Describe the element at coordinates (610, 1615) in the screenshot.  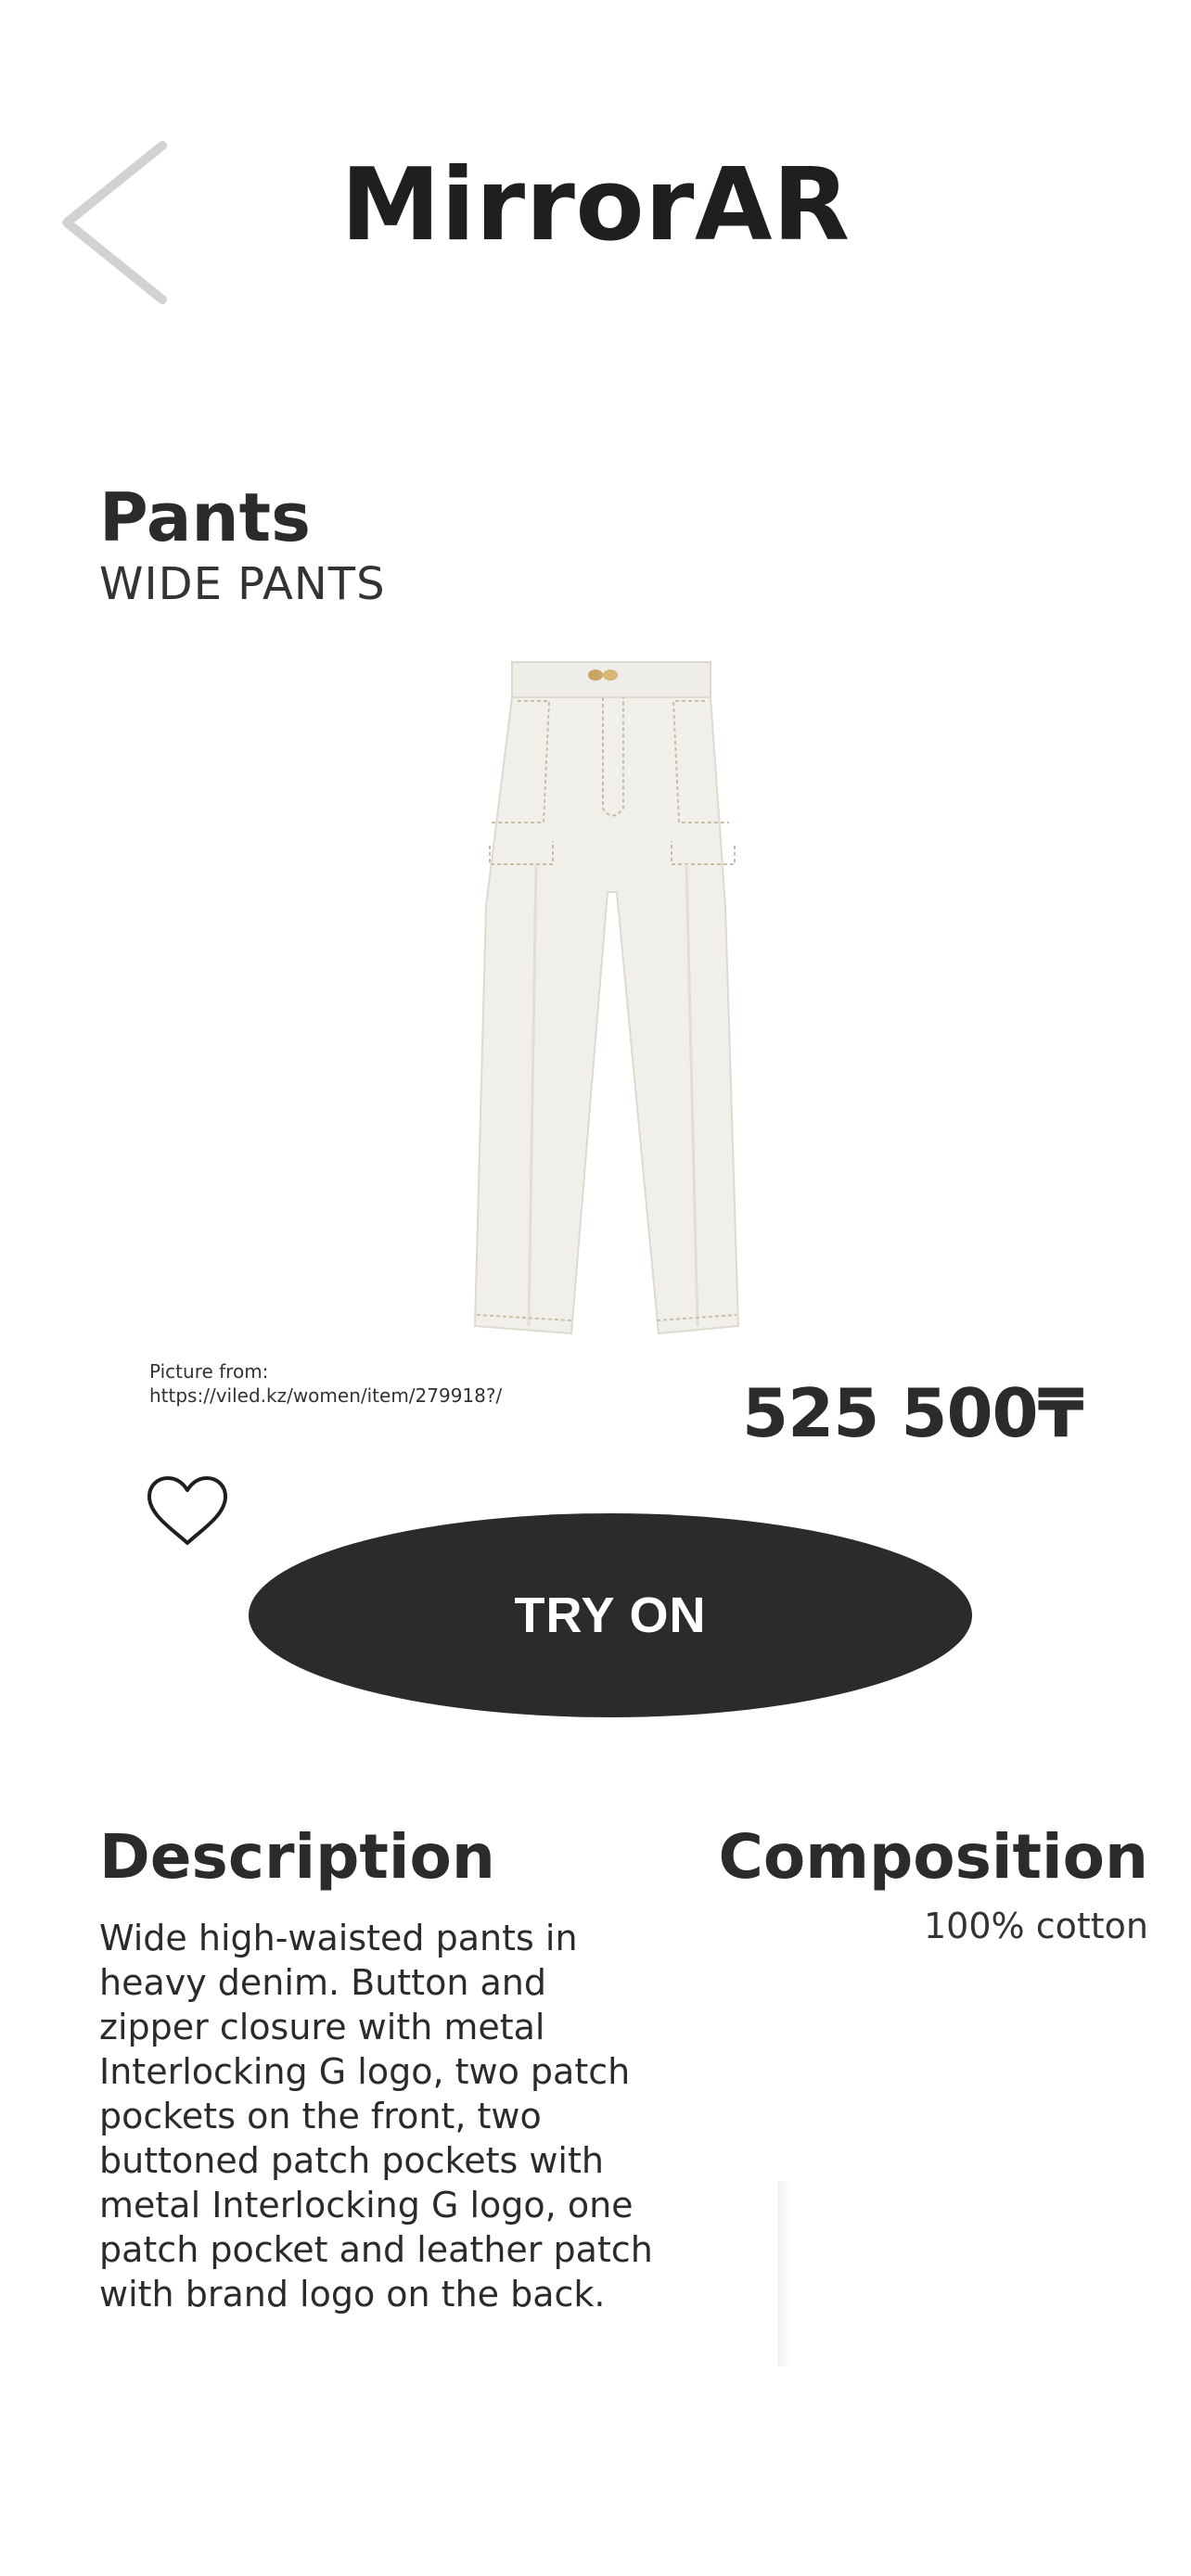
I see `try-on-button: TRY ON` at that location.